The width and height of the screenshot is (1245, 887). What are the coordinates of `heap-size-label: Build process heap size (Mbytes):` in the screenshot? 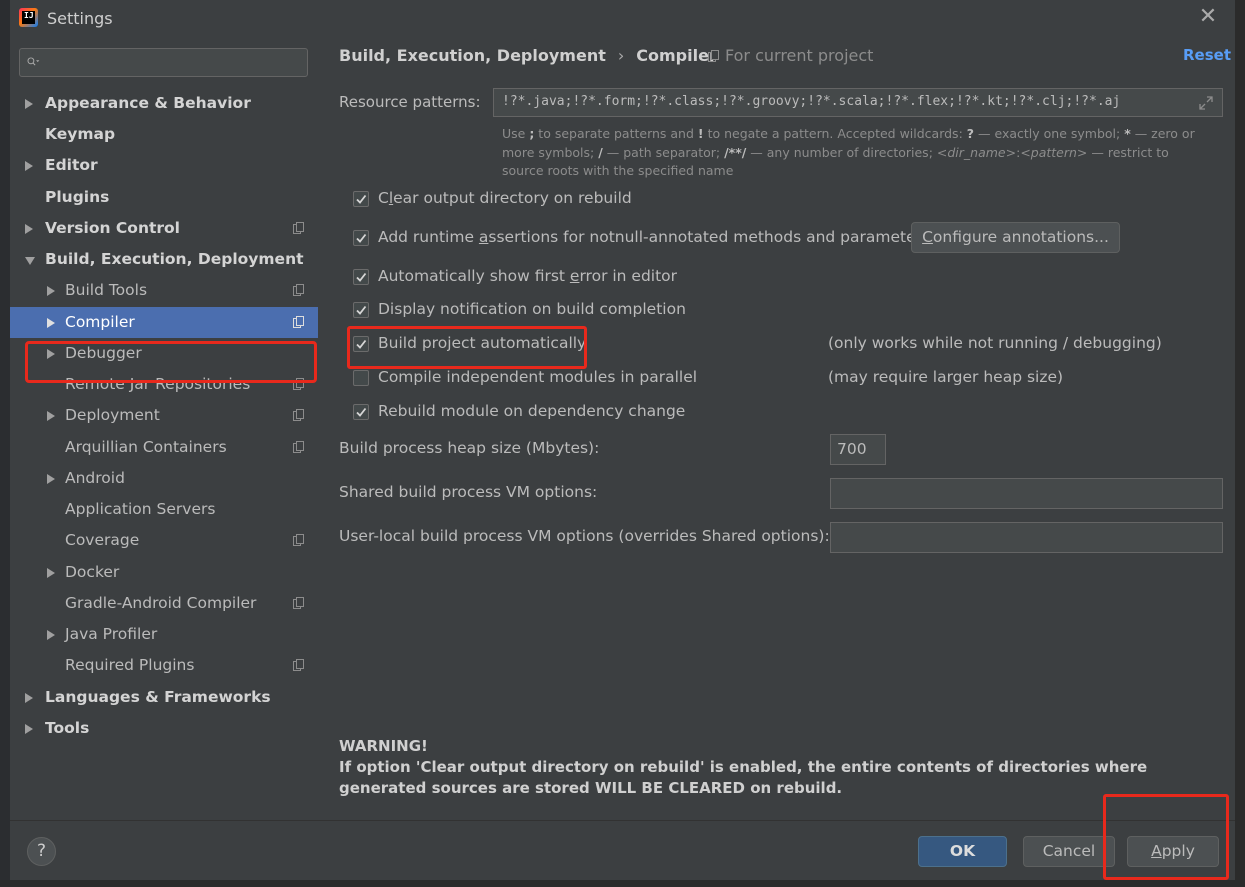 It's located at (469, 448).